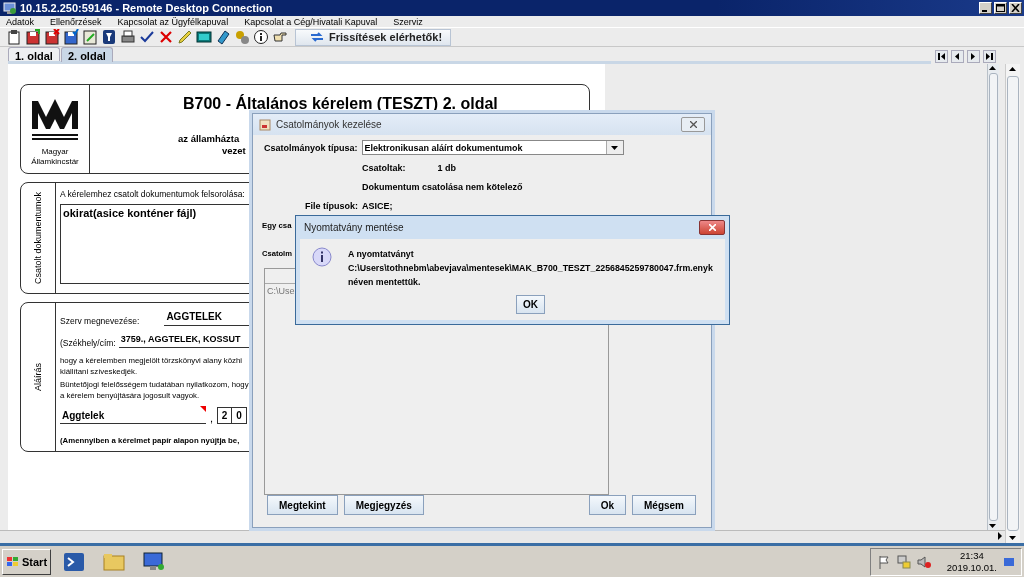 The image size is (1024, 577). What do you see at coordinates (240, 415) in the screenshot?
I see `date-digit-field: 0` at bounding box center [240, 415].